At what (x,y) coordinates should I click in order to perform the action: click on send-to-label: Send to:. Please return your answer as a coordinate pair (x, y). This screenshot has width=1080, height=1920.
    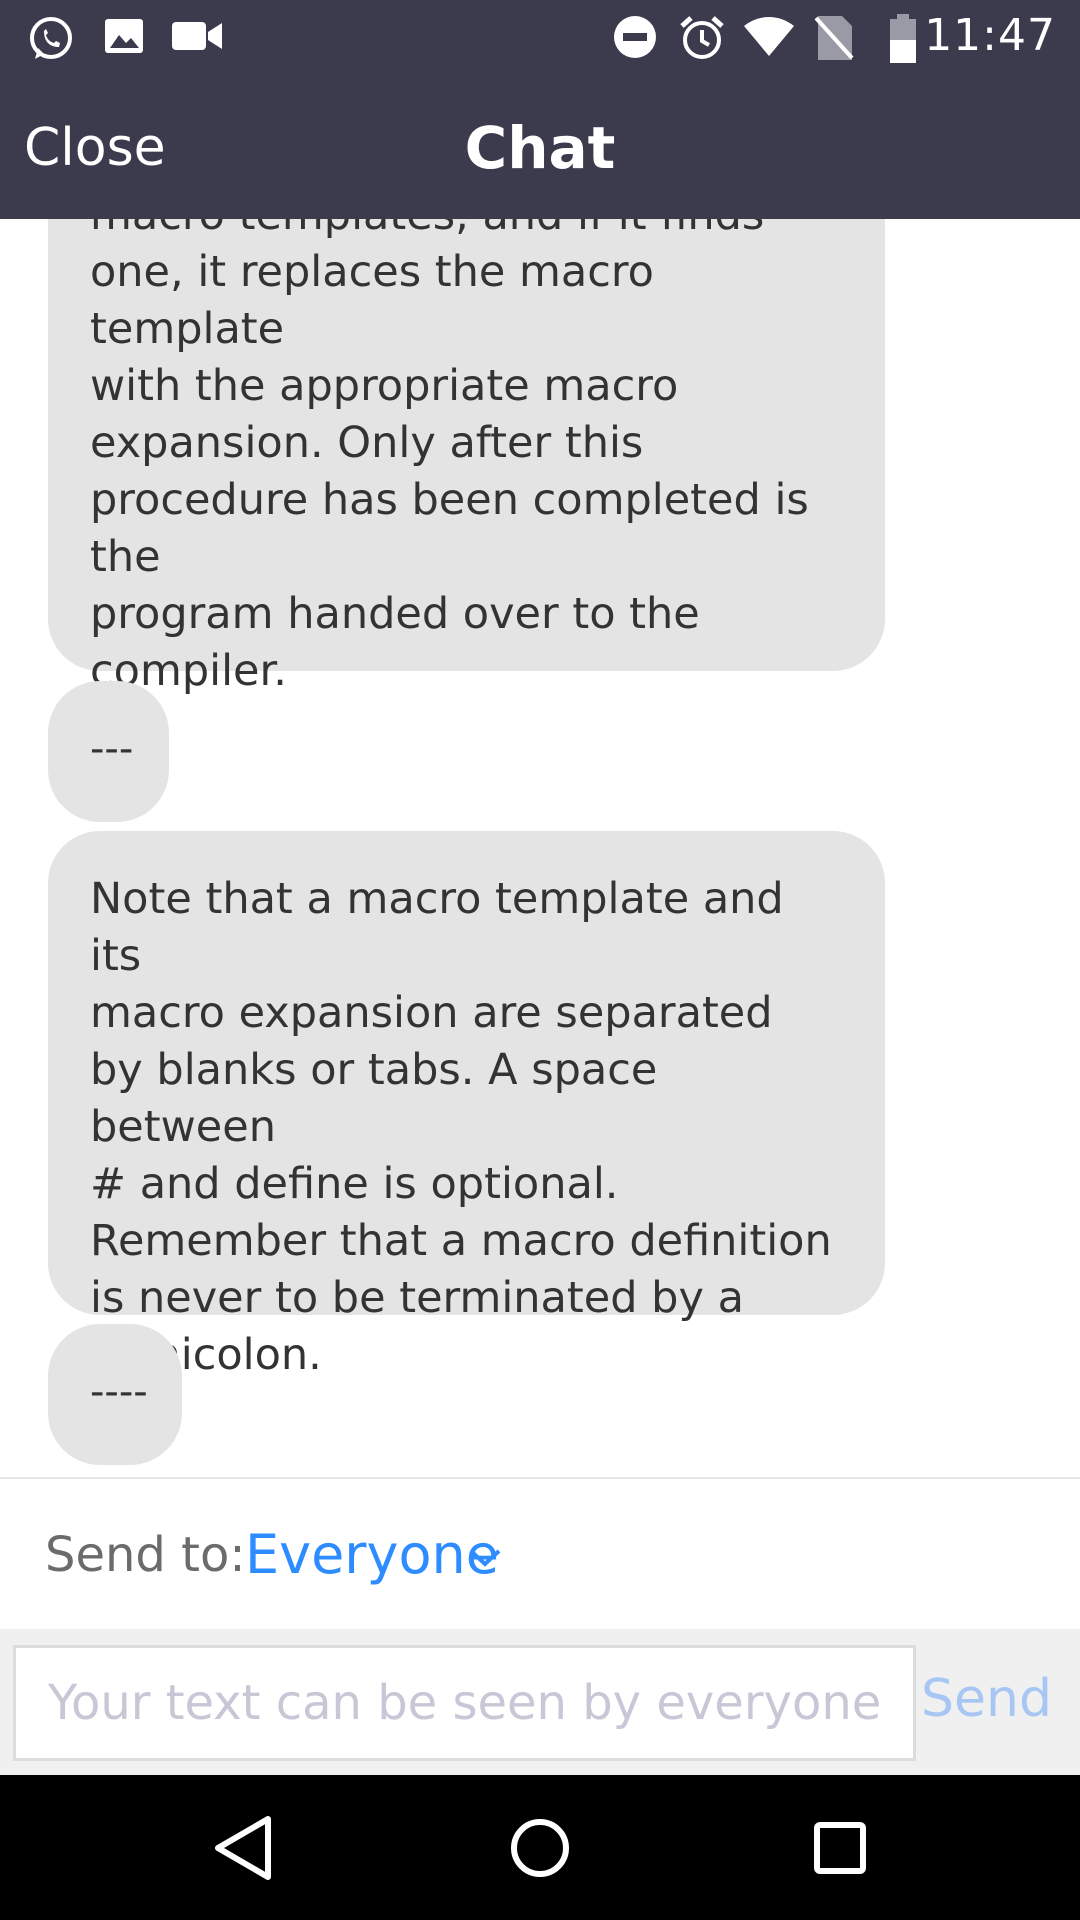
    Looking at the image, I should click on (145, 1555).